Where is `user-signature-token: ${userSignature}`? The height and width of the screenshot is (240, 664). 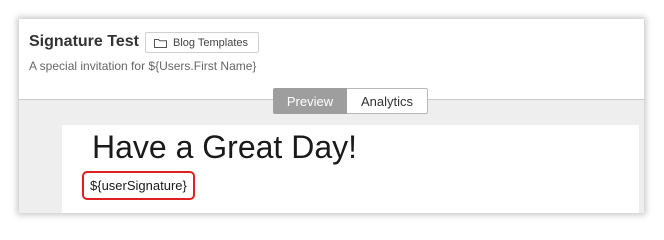
user-signature-token: ${userSignature} is located at coordinates (138, 185).